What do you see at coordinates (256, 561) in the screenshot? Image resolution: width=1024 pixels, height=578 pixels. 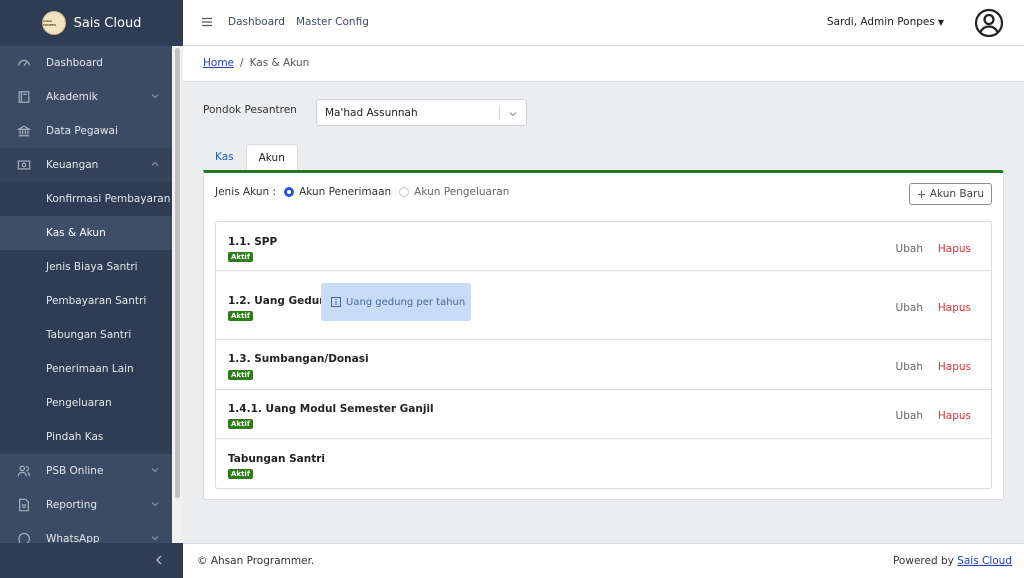 I see `footer-copyright: © Ahsan Programmer.` at bounding box center [256, 561].